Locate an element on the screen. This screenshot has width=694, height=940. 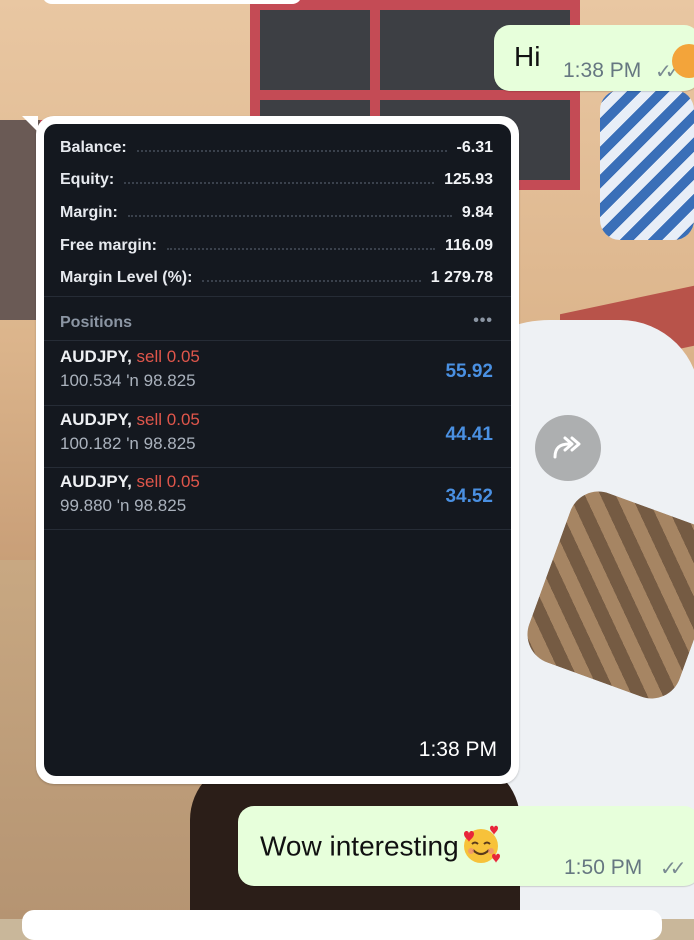
row-label: Equity: is located at coordinates (87, 179).